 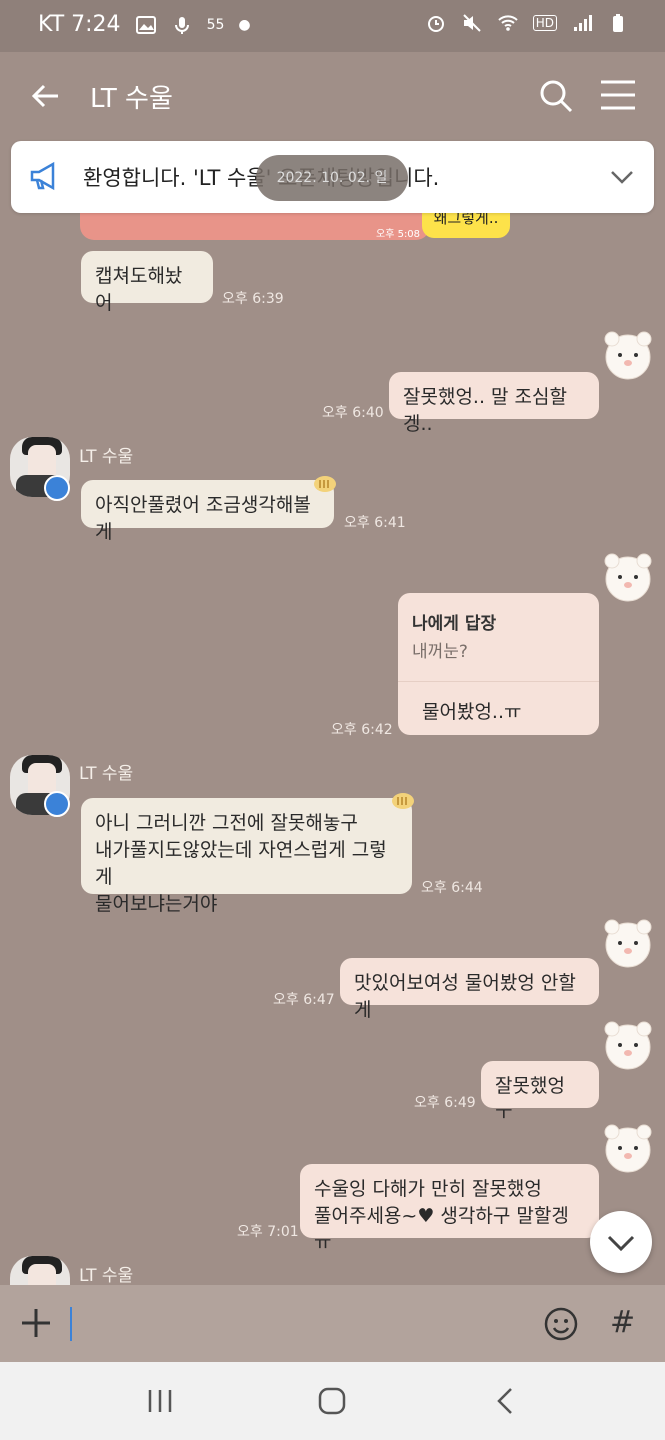 What do you see at coordinates (332, 1323) in the screenshot?
I see `message-input-bar: #` at bounding box center [332, 1323].